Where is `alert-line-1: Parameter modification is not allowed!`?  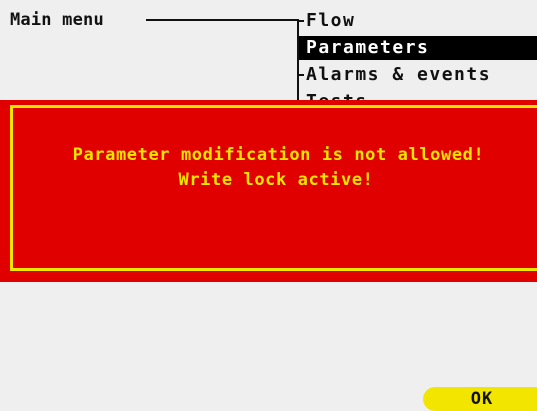 alert-line-1: Parameter modification is not allowed! is located at coordinates (278, 155).